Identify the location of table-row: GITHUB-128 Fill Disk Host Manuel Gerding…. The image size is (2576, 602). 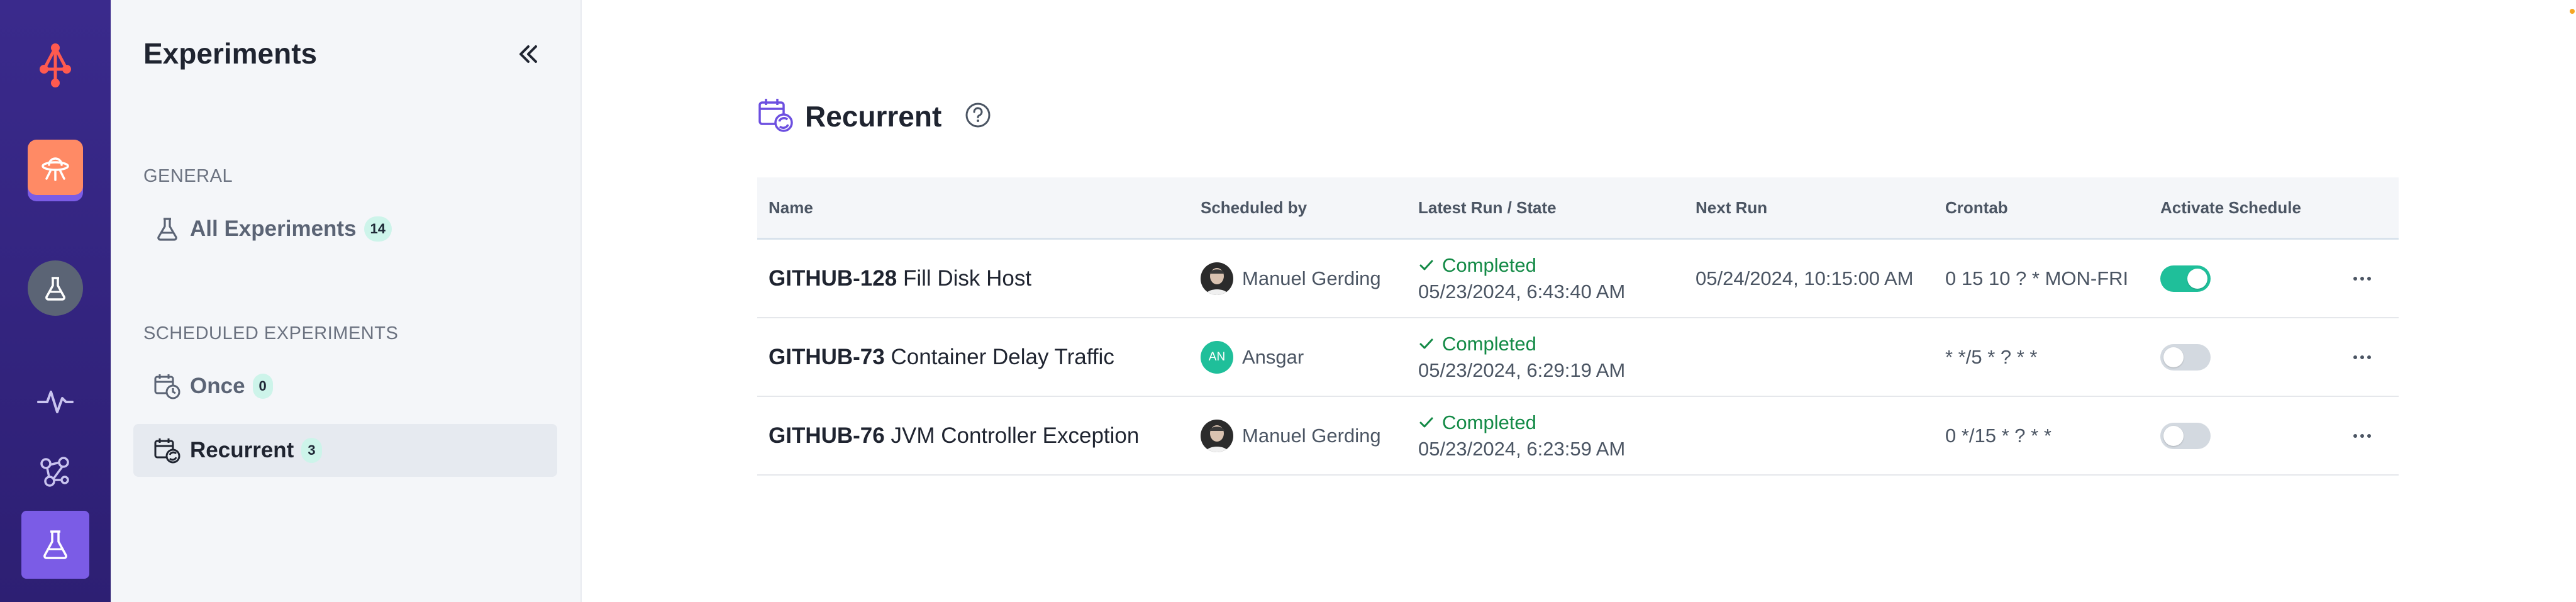
(1578, 279).